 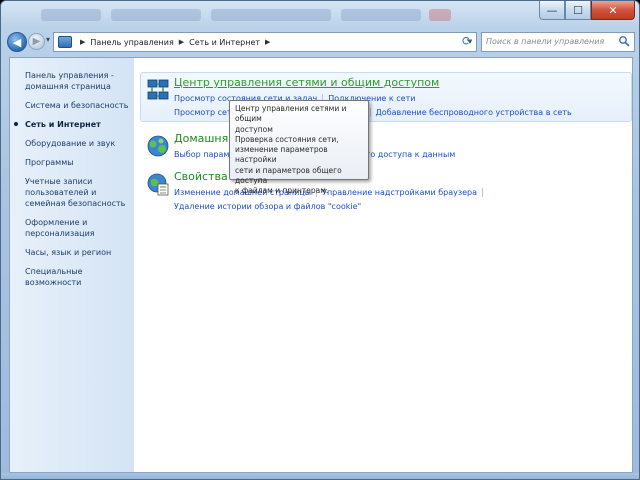 I want to click on caption-buttons: — ☐ ✕, so click(x=587, y=11).